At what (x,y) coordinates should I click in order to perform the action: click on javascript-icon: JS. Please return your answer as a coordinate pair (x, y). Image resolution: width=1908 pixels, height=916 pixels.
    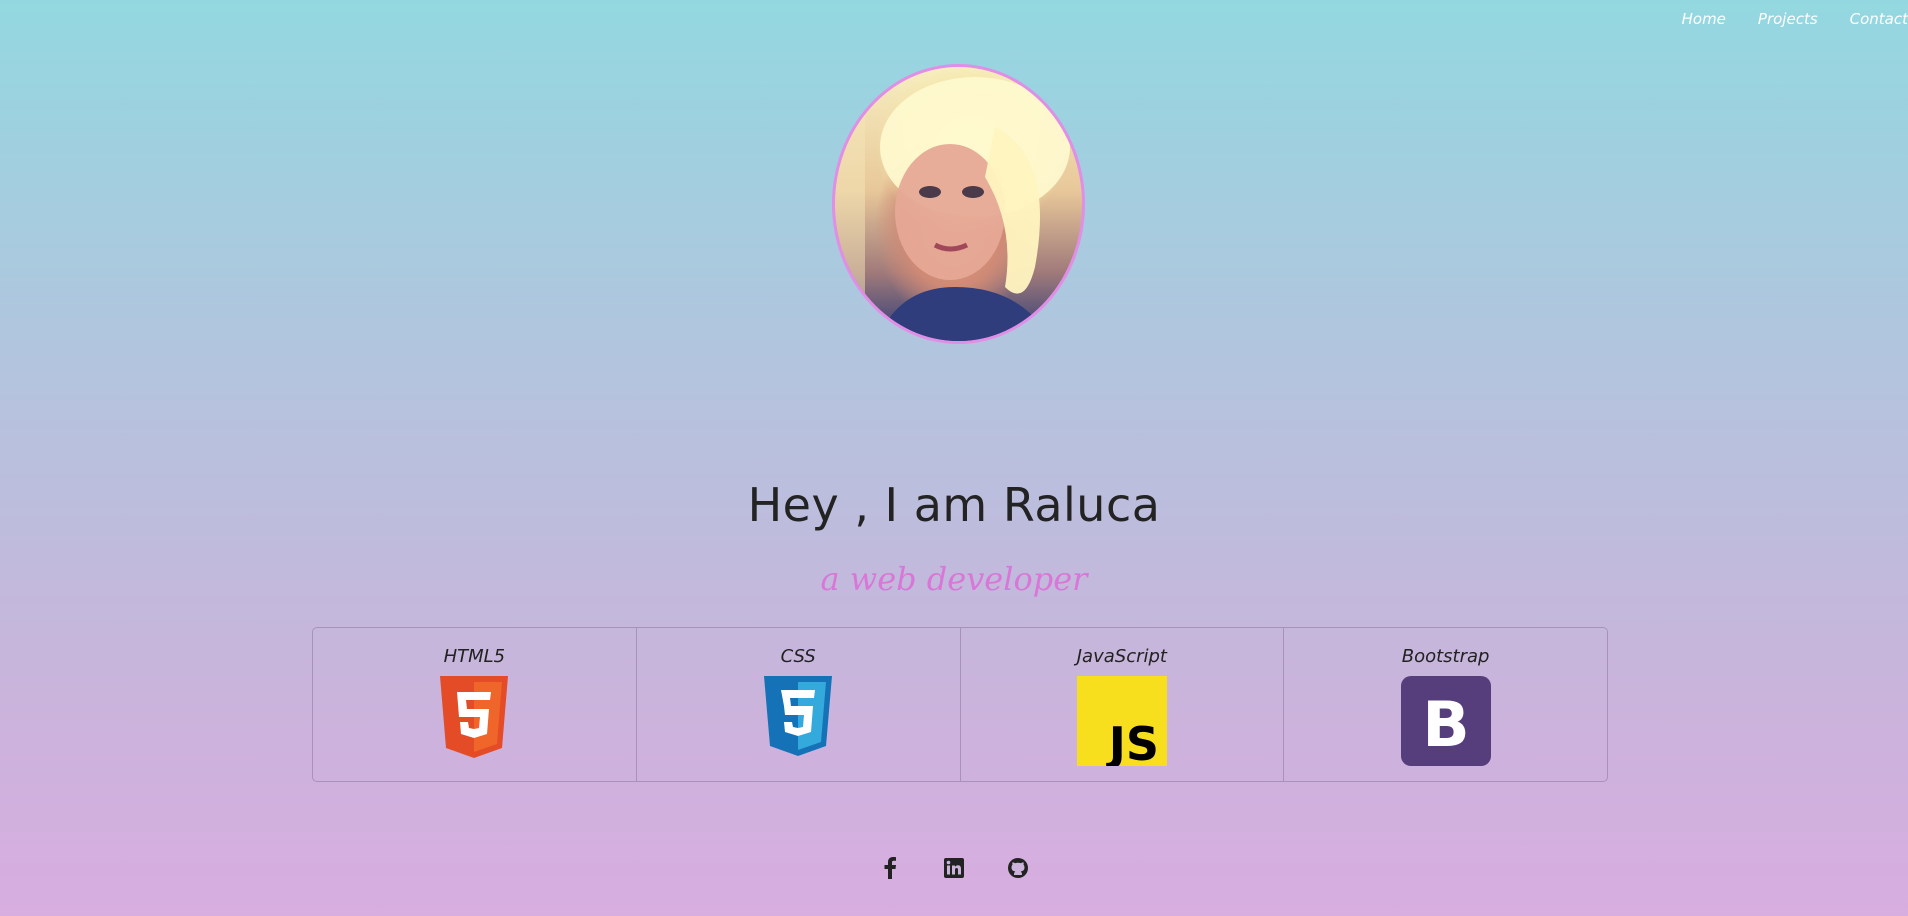
    Looking at the image, I should click on (1121, 723).